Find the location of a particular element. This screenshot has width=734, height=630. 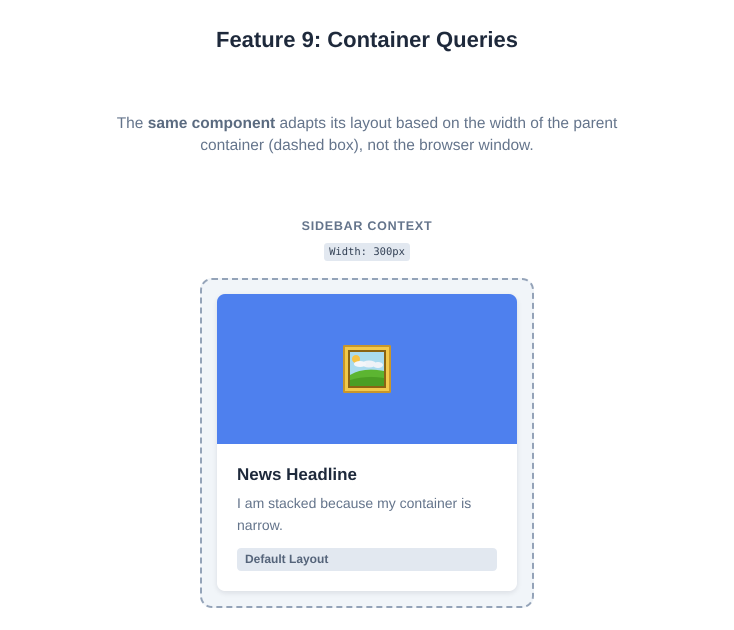

news-headline: News Headline is located at coordinates (297, 475).